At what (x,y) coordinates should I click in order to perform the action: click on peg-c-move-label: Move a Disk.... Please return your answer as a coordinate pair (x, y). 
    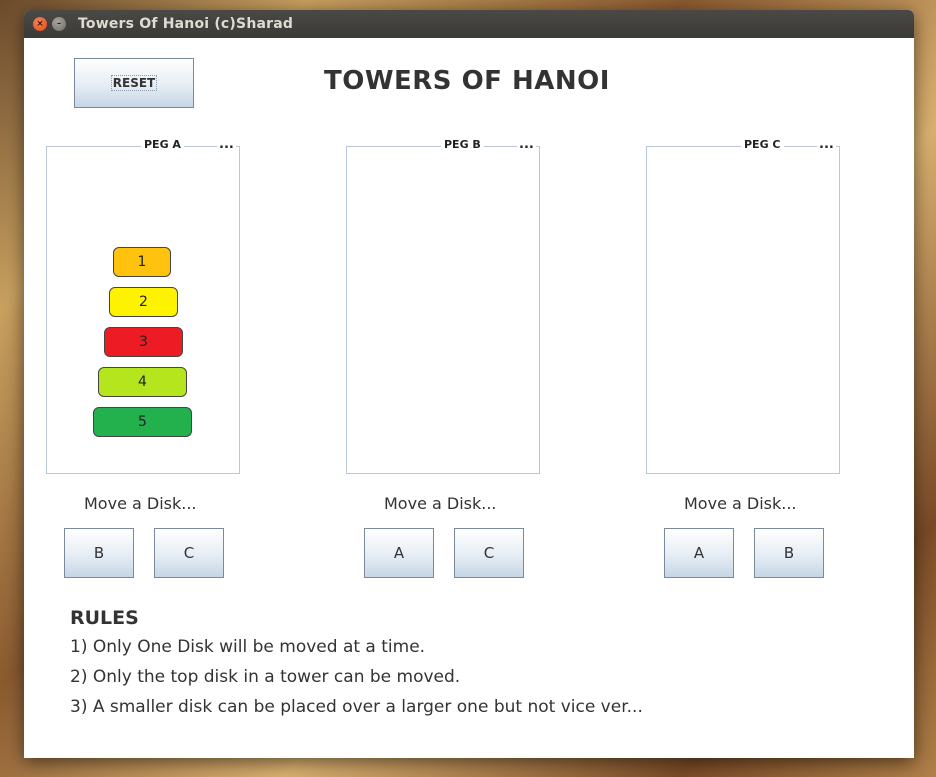
    Looking at the image, I should click on (740, 503).